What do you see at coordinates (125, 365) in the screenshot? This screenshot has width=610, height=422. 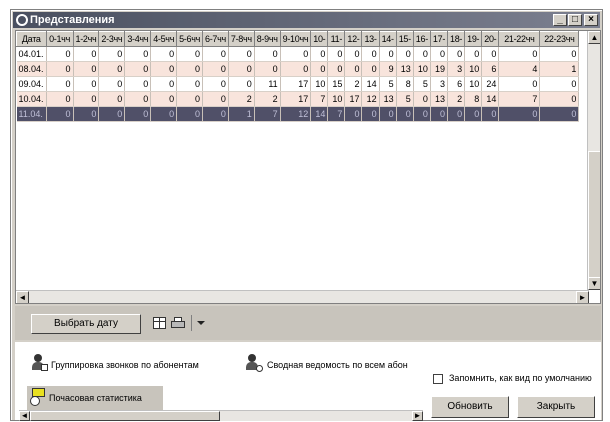 I see `nav-group-by-subscribers: Группировка звонков по абонентам` at bounding box center [125, 365].